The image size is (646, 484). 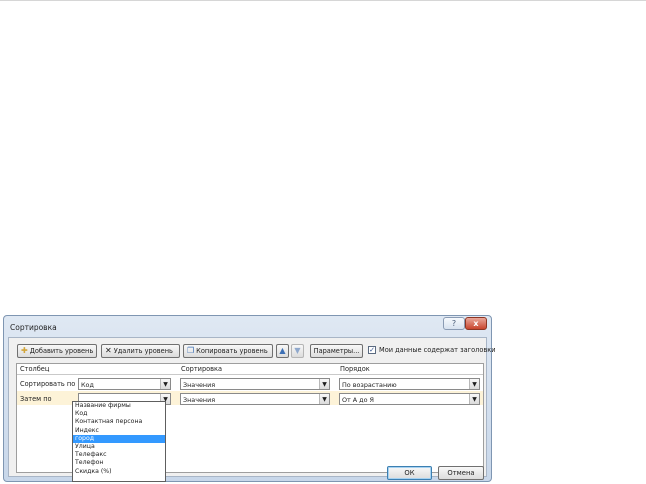 What do you see at coordinates (191, 350) in the screenshot?
I see `copy-icon: ❐` at bounding box center [191, 350].